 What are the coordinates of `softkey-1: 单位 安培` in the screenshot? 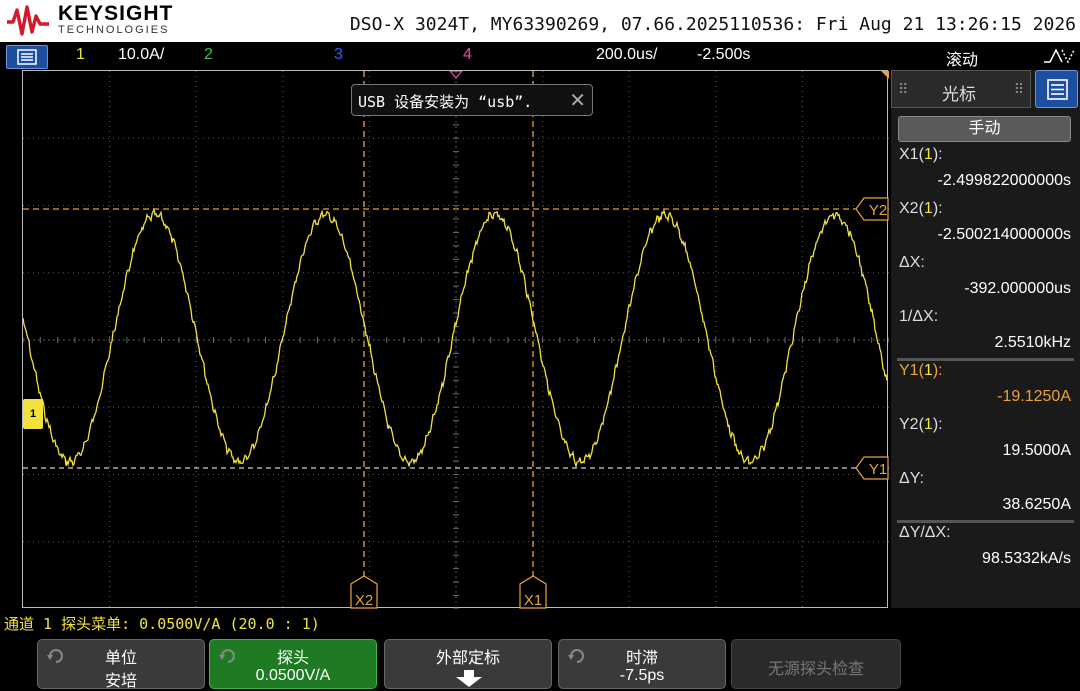 It's located at (121, 664).